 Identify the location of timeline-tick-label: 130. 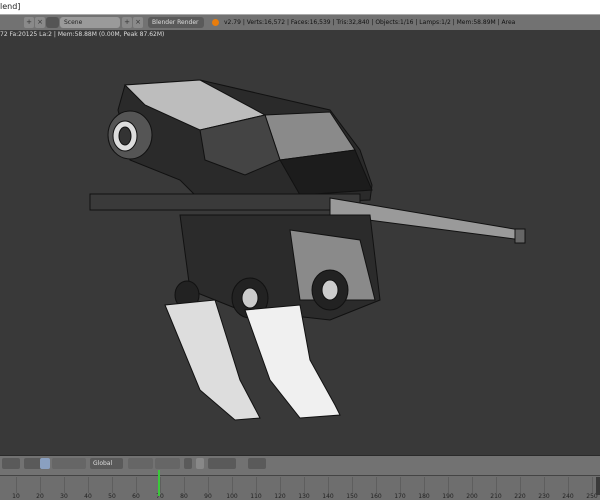
(304, 496).